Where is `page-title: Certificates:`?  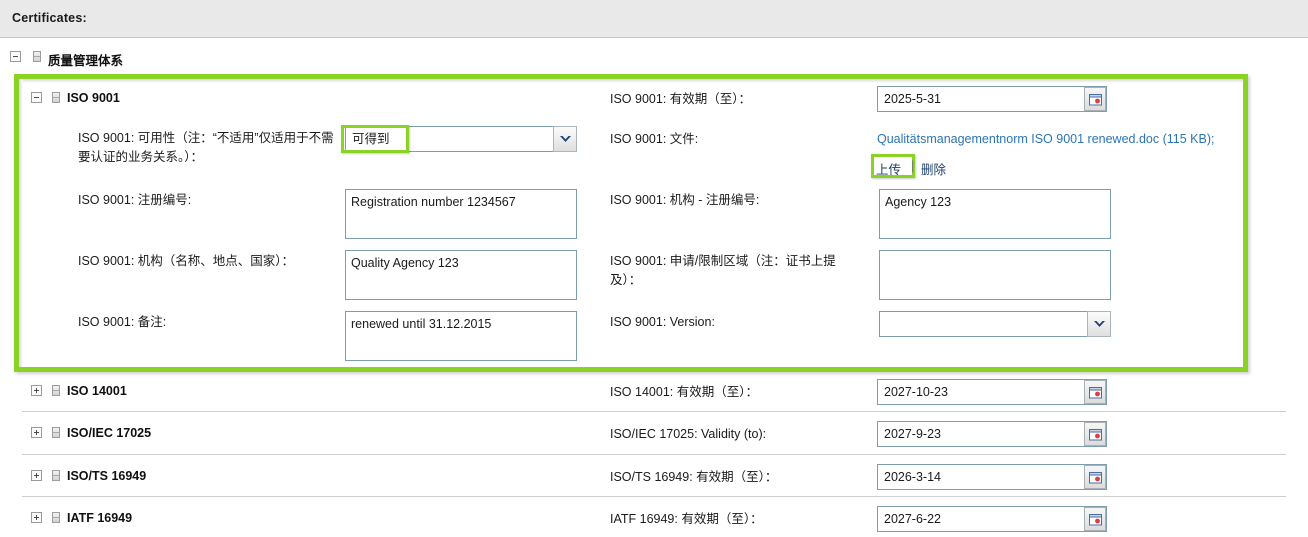
page-title: Certificates: is located at coordinates (49, 18).